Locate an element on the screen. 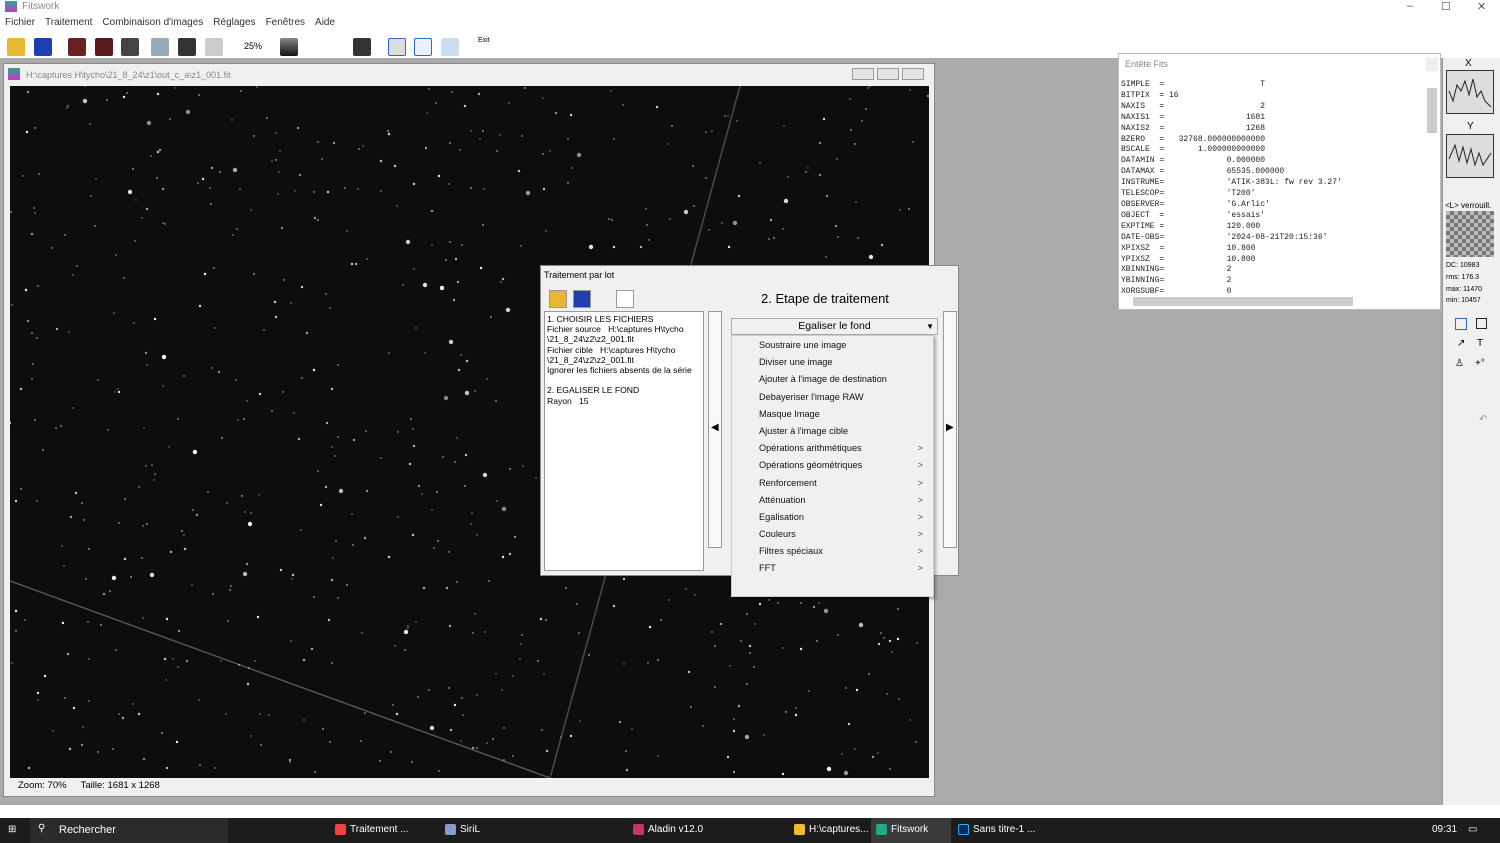  exit-button: Exit is located at coordinates (484, 40).